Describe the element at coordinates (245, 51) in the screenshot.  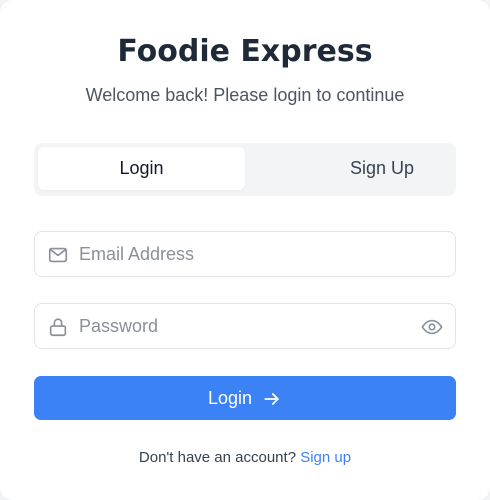
I see `app-title: Foodie Express` at that location.